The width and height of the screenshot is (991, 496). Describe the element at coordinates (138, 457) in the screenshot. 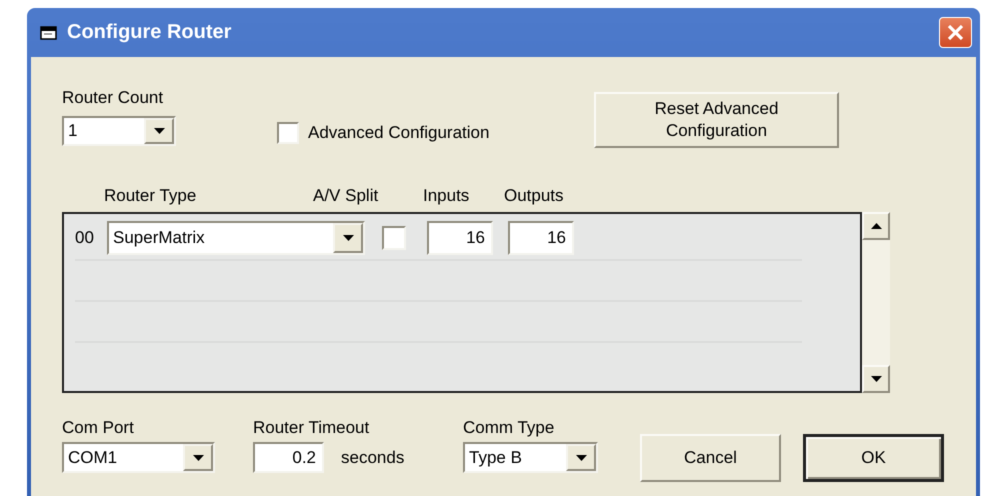

I see `com-port-dropdown: COM1` at that location.